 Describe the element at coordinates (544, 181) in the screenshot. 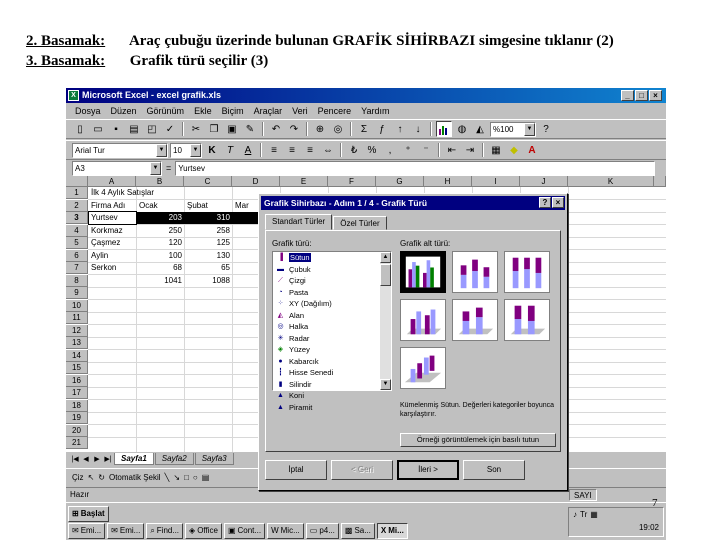

I see `column-header: J` at that location.